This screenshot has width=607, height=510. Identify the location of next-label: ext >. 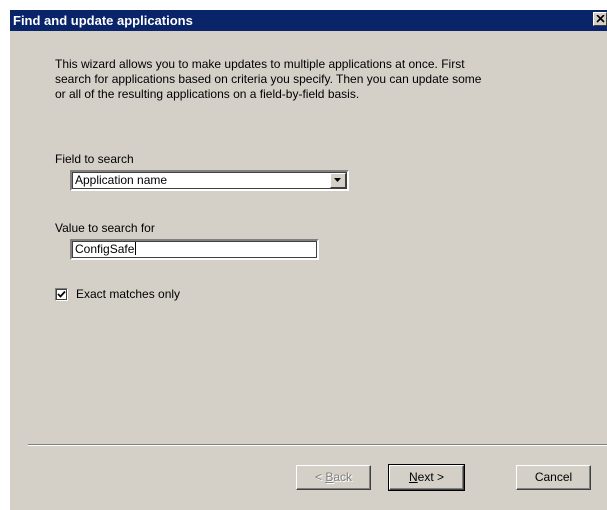
(431, 477).